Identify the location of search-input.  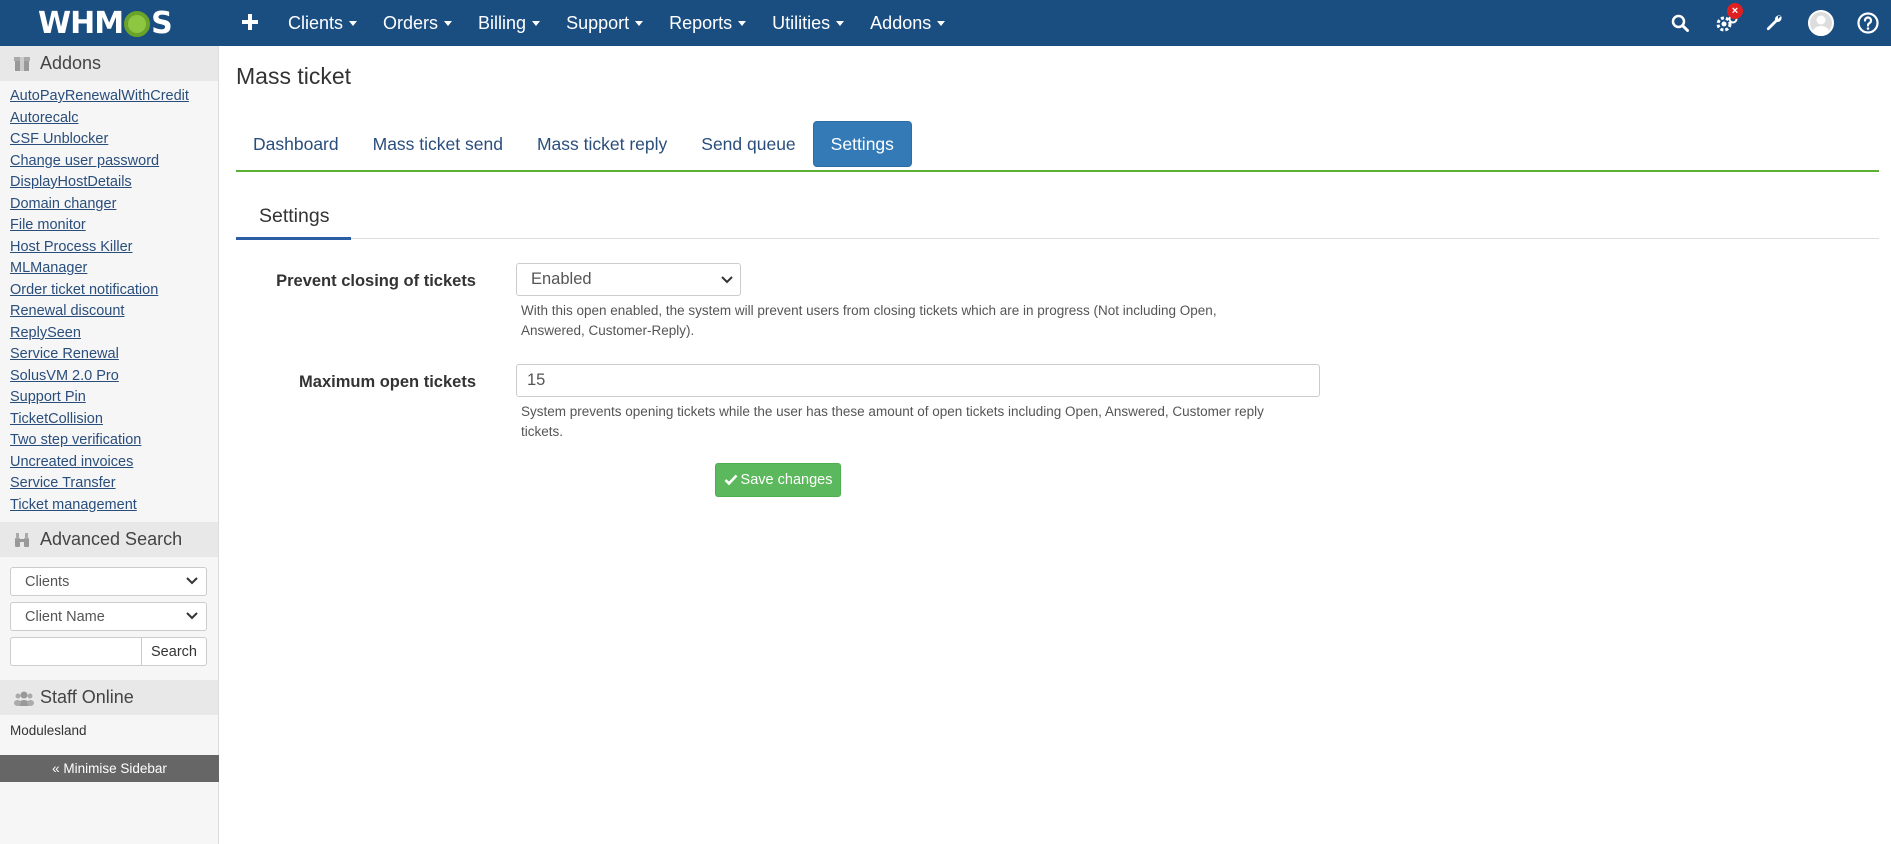
(75, 651).